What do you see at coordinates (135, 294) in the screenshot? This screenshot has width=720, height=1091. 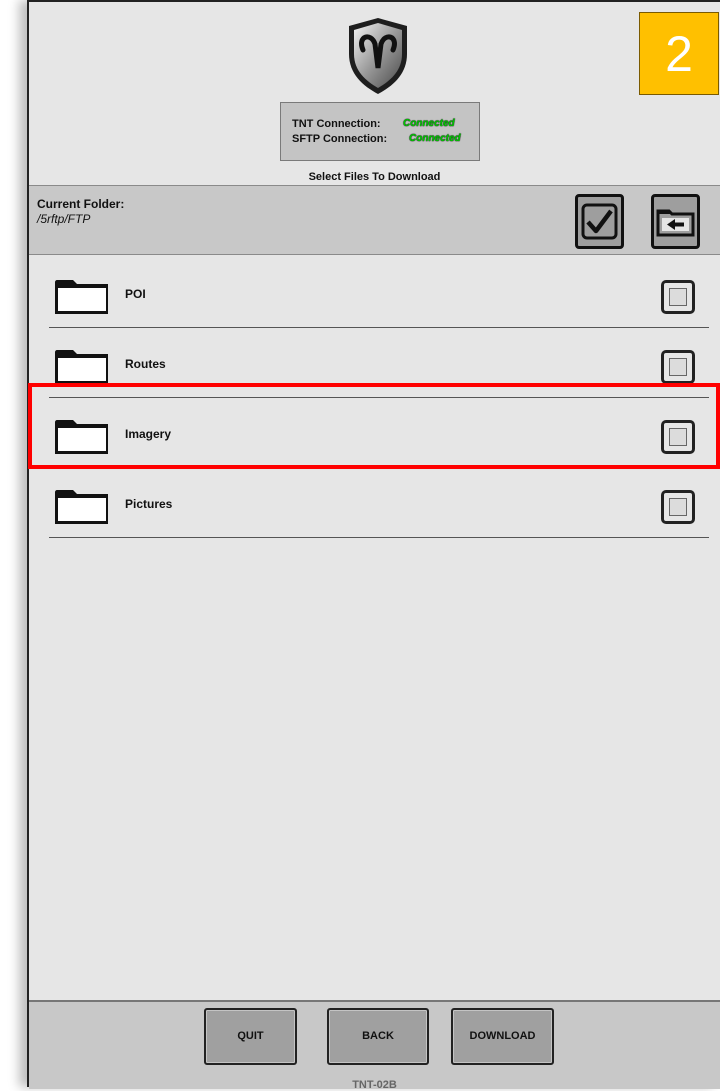 I see `file-name: POI` at bounding box center [135, 294].